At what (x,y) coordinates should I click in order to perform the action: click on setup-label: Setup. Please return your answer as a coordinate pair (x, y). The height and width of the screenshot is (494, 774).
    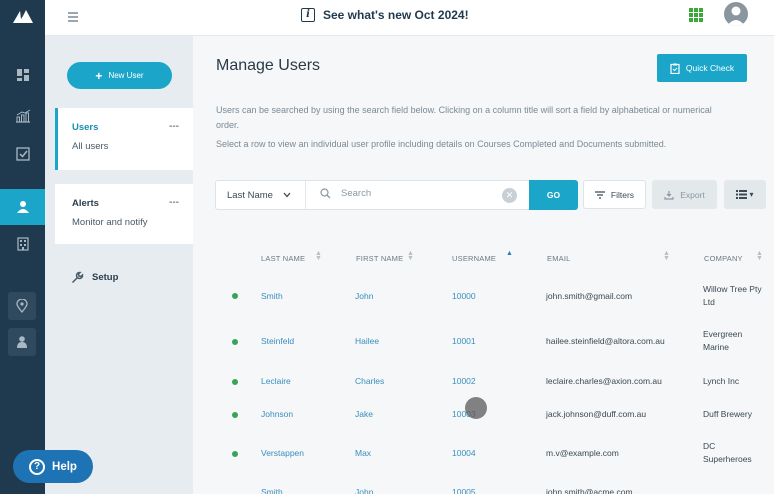
    Looking at the image, I should click on (105, 277).